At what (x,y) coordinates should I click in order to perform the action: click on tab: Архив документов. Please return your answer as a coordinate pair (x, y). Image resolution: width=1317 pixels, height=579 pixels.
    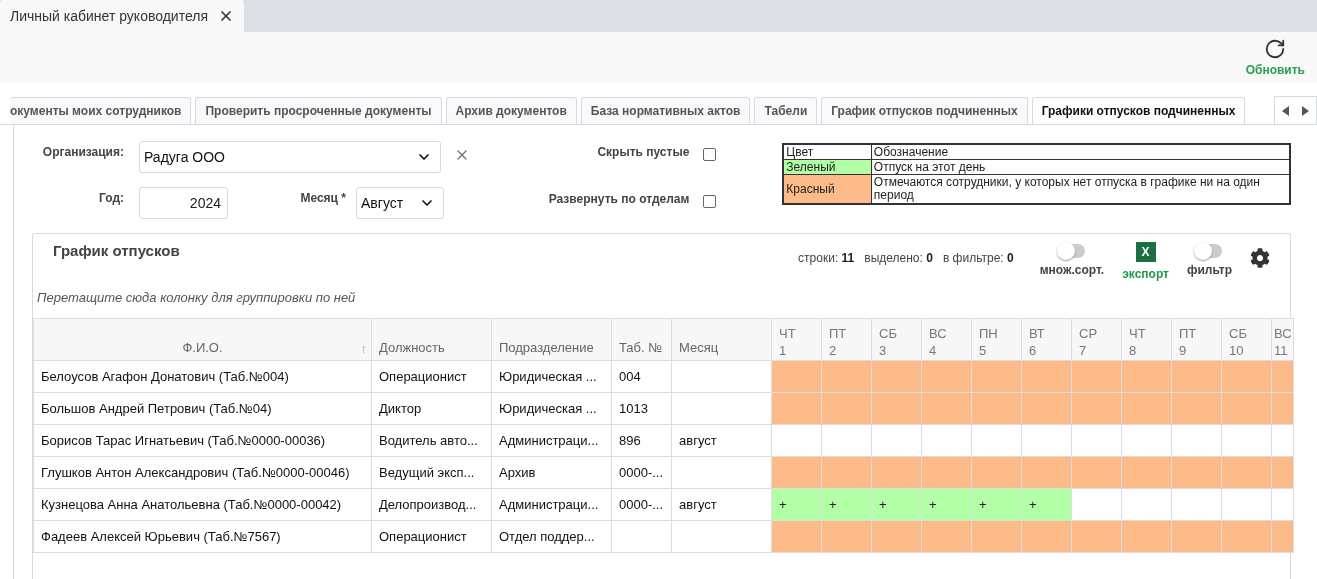
    Looking at the image, I should click on (511, 110).